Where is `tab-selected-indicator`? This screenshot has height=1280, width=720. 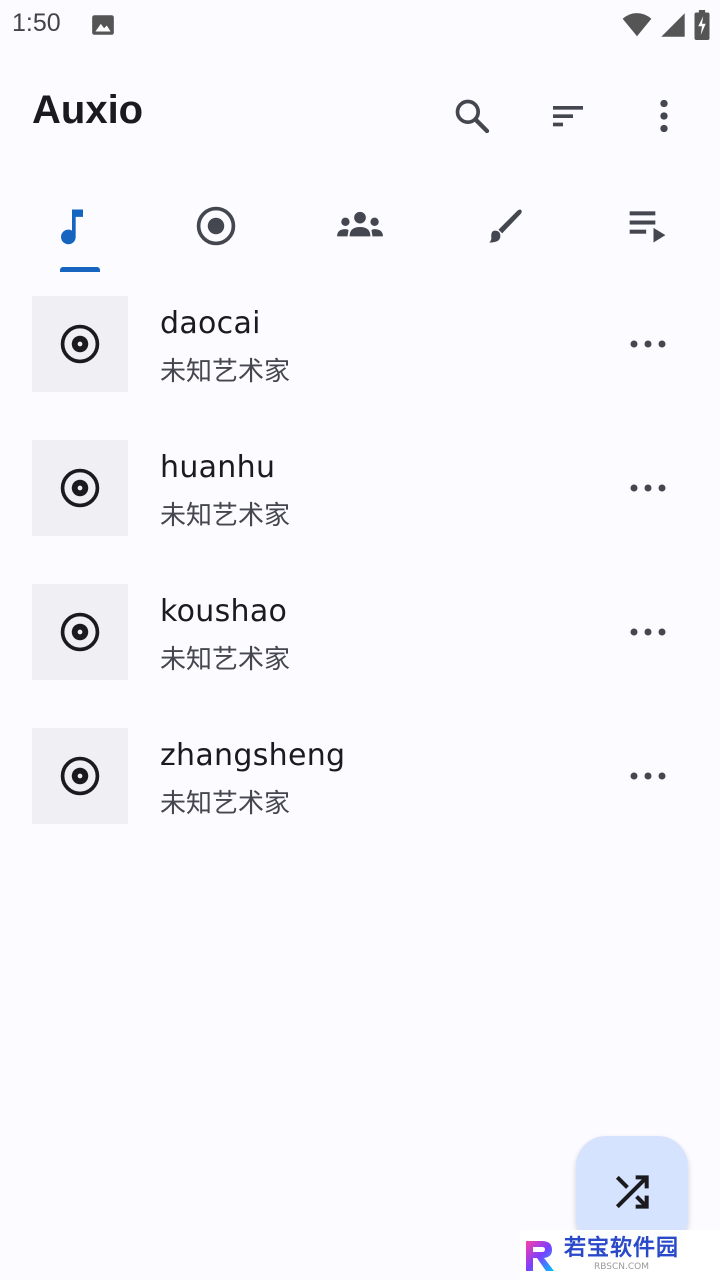
tab-selected-indicator is located at coordinates (80, 269).